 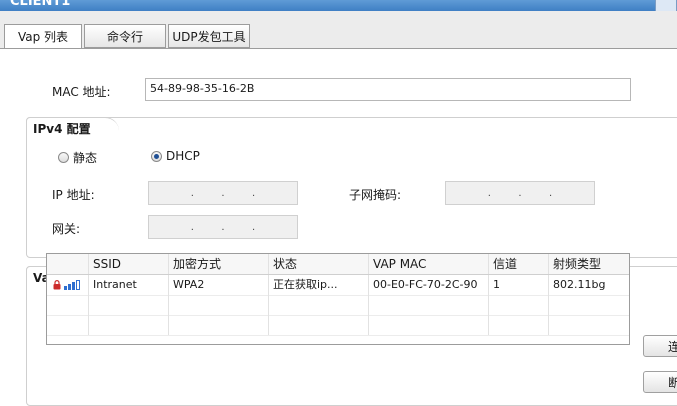 What do you see at coordinates (63, 157) in the screenshot?
I see `static-radio-dot` at bounding box center [63, 157].